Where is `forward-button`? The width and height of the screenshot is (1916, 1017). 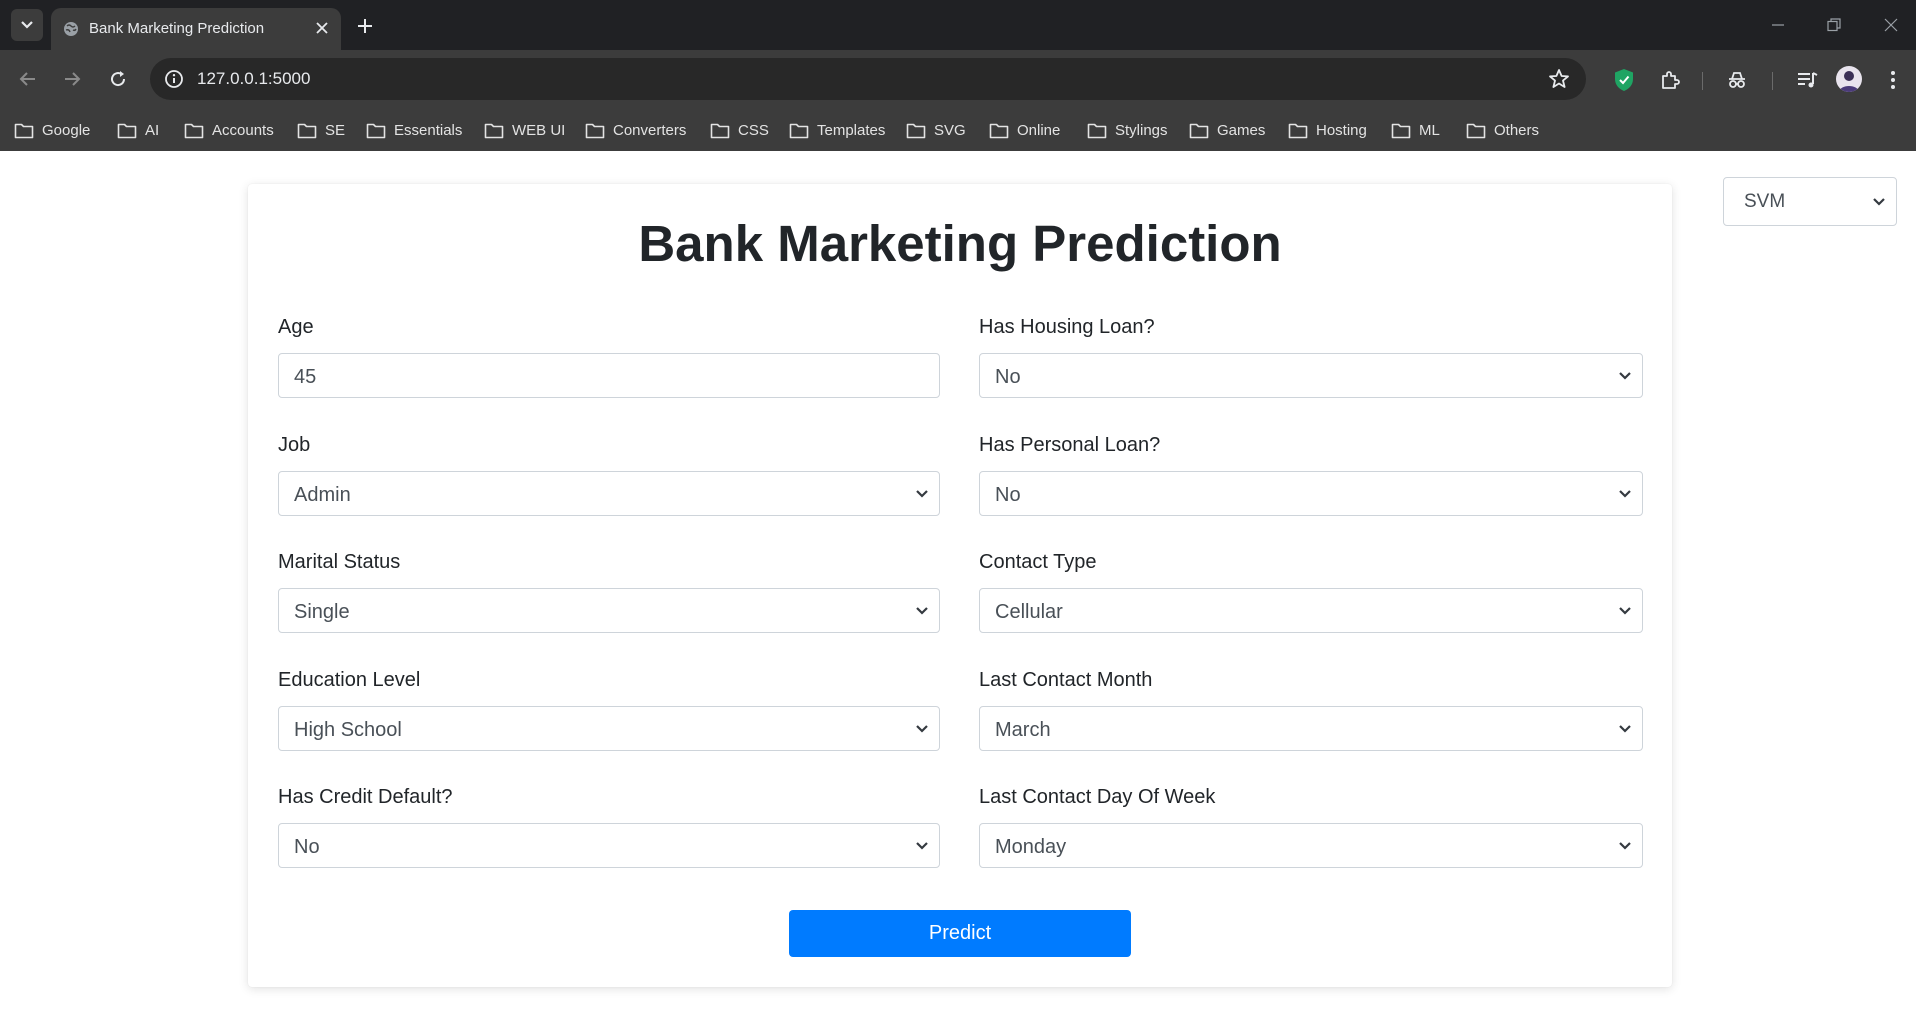
forward-button is located at coordinates (72, 79).